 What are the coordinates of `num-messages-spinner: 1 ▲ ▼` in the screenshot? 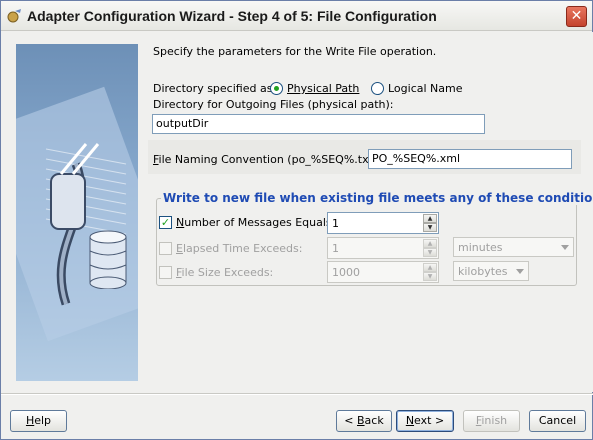 It's located at (383, 223).